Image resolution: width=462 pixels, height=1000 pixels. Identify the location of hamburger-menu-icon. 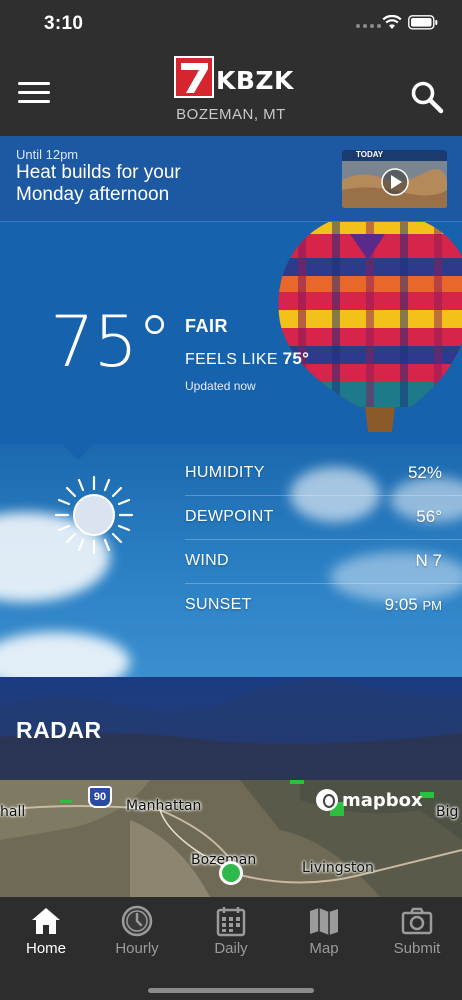
(34, 95).